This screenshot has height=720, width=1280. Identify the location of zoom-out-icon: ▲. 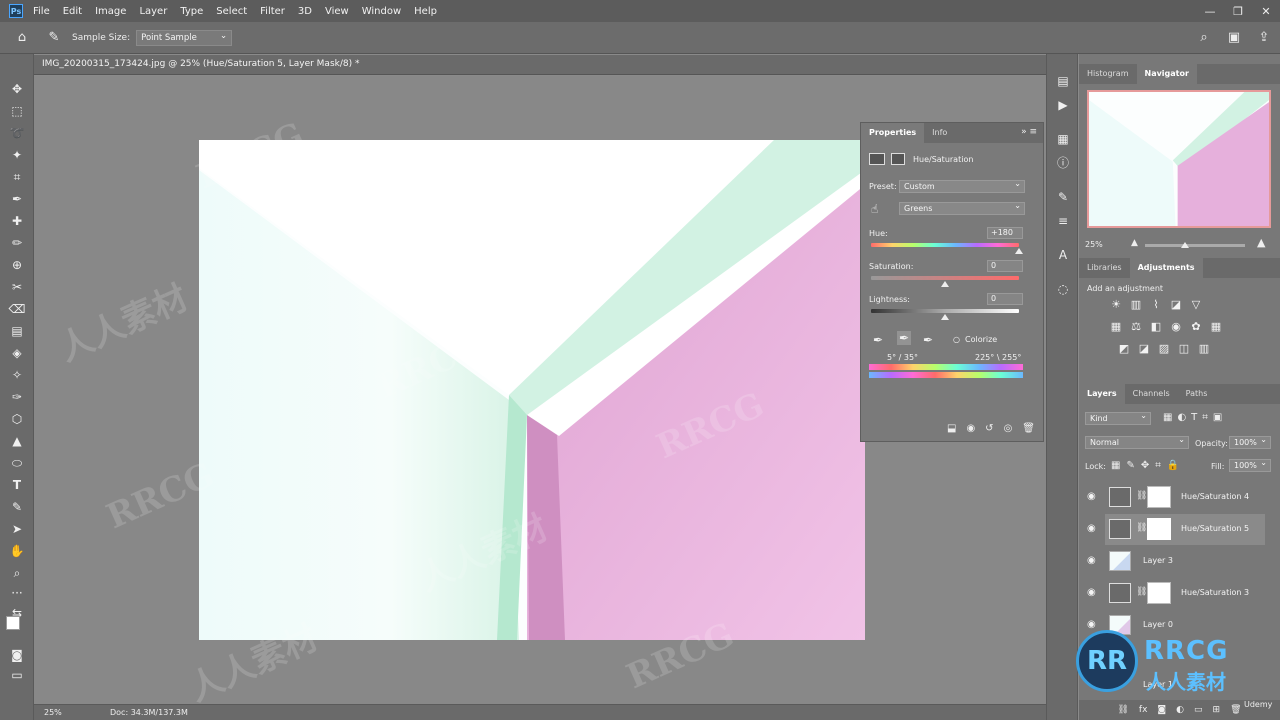
(1134, 243).